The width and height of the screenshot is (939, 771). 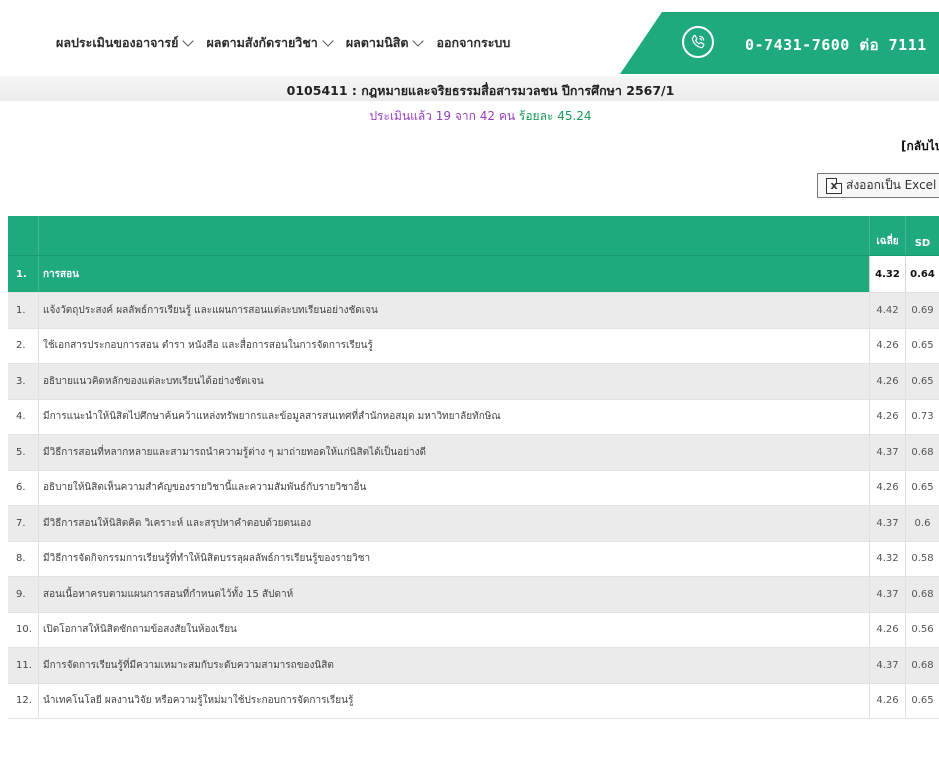 What do you see at coordinates (23, 235) in the screenshot?
I see `header-num` at bounding box center [23, 235].